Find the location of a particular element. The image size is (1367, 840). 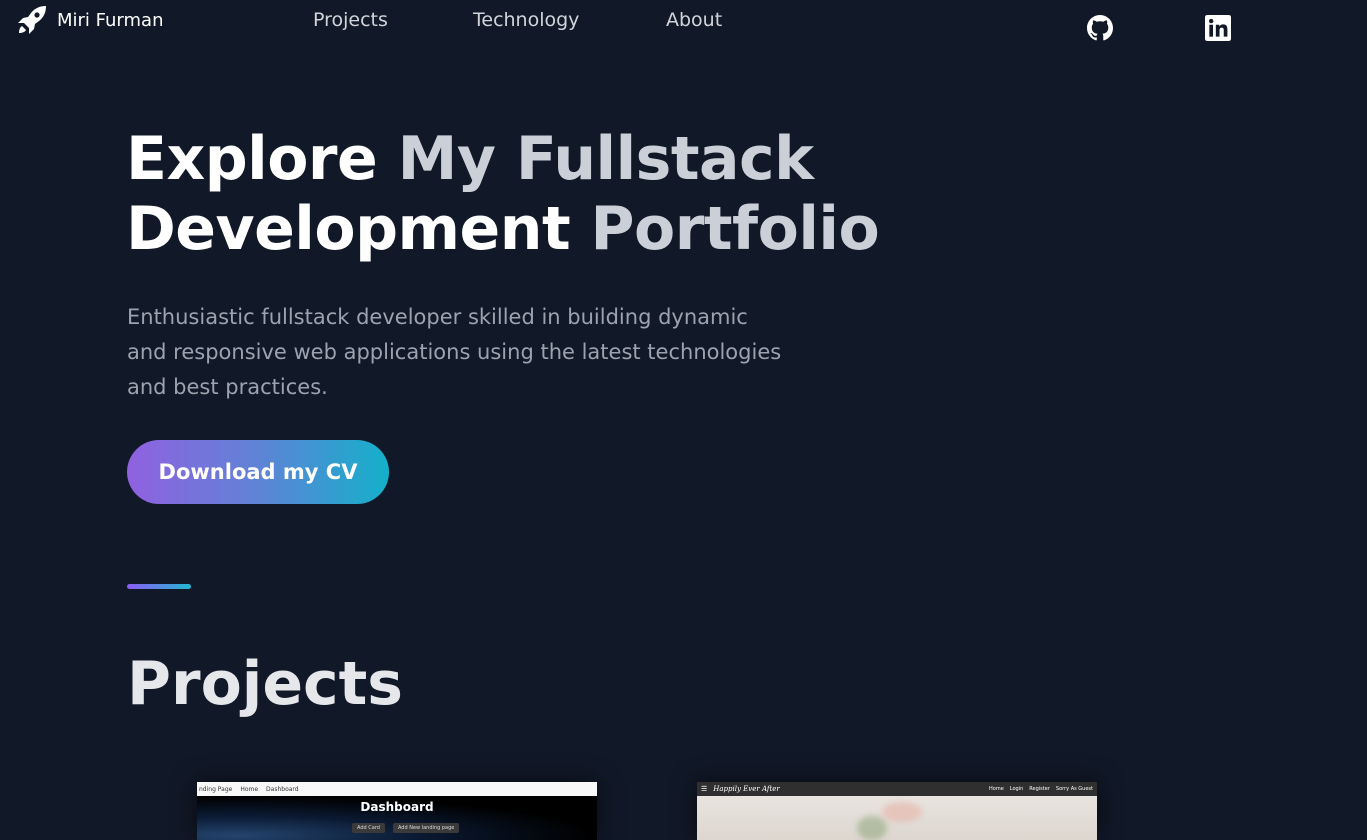

project-preview-nav-link: Login is located at coordinates (1016, 789).